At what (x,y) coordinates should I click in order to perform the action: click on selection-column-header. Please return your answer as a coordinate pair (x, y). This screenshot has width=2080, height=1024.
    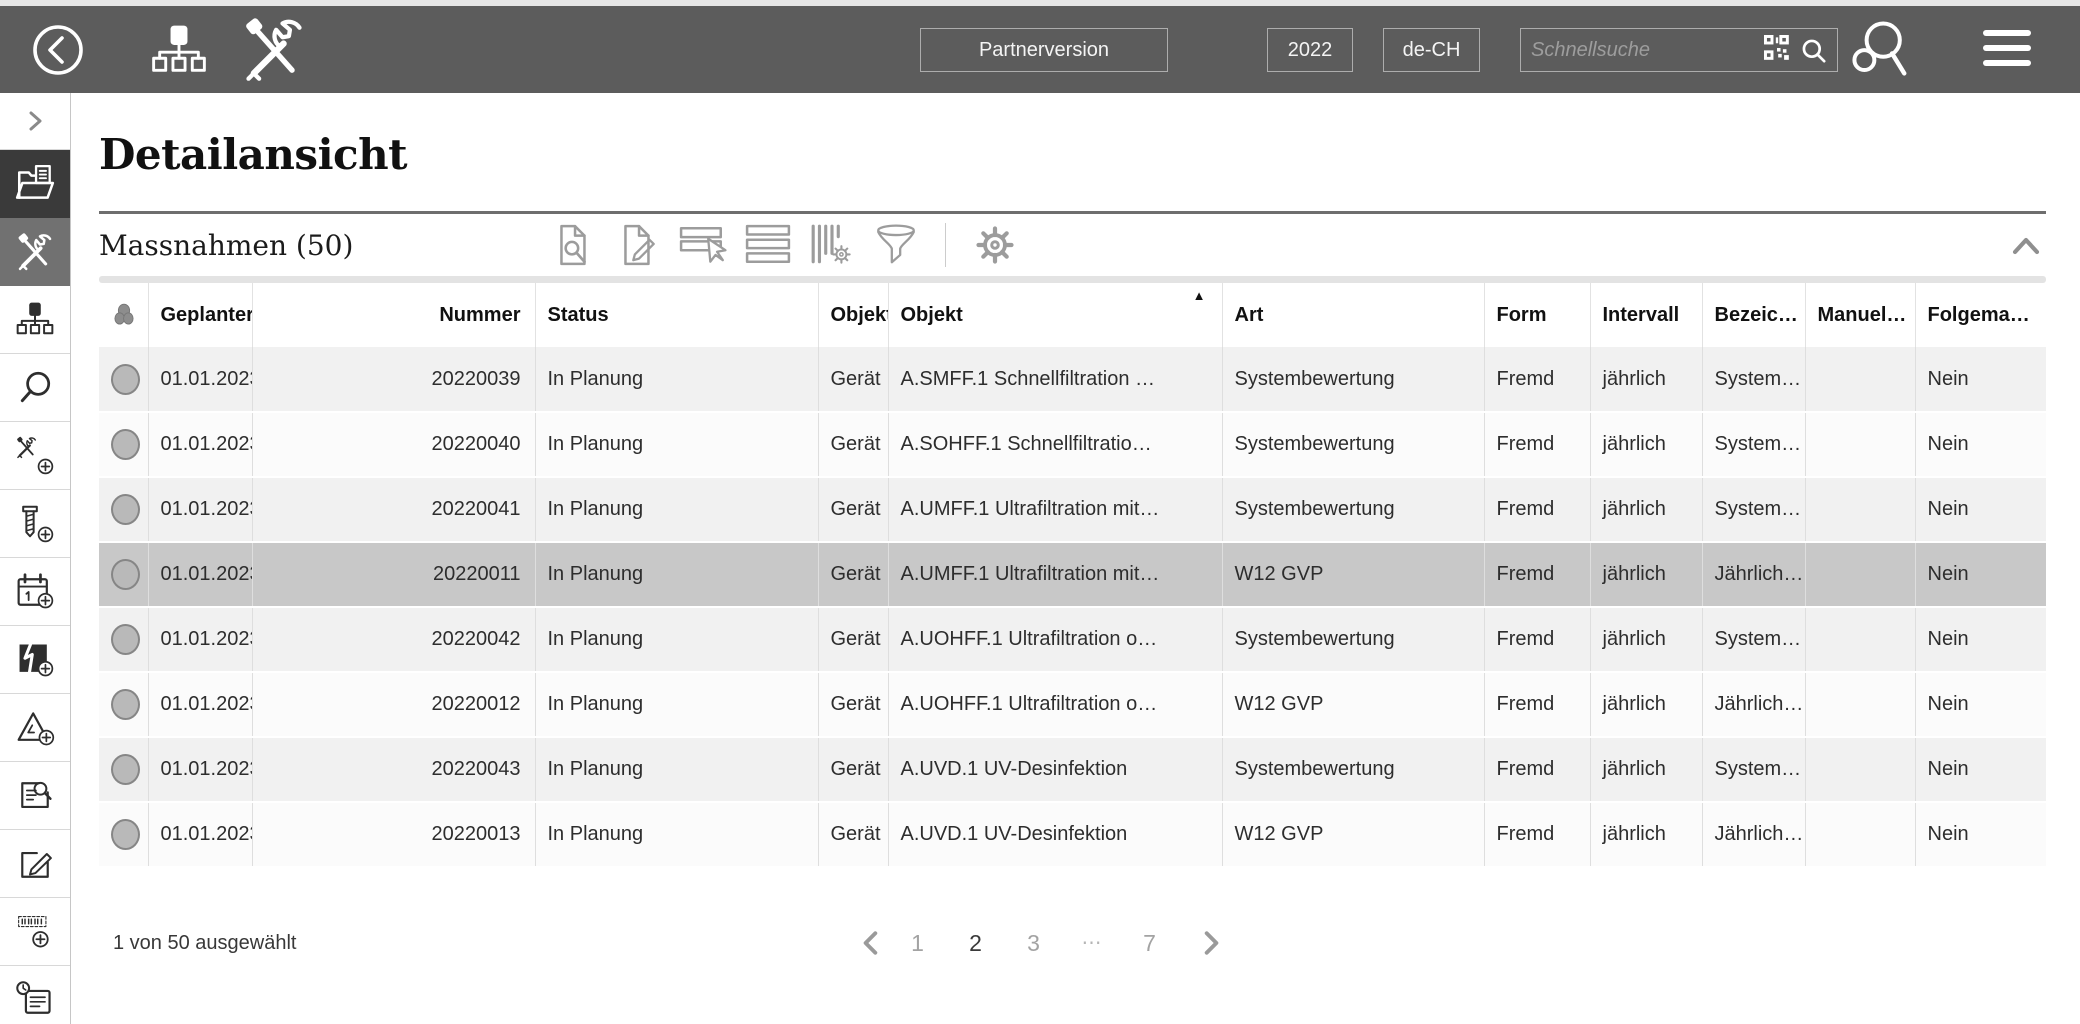
    Looking at the image, I should click on (123, 315).